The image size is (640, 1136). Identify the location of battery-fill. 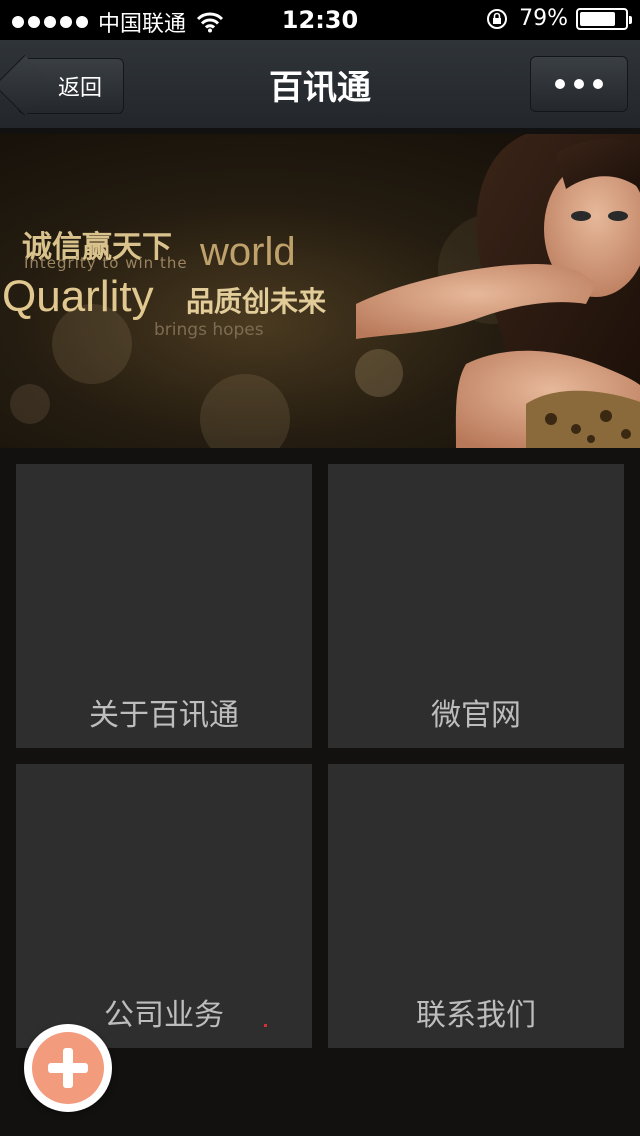
(597, 18).